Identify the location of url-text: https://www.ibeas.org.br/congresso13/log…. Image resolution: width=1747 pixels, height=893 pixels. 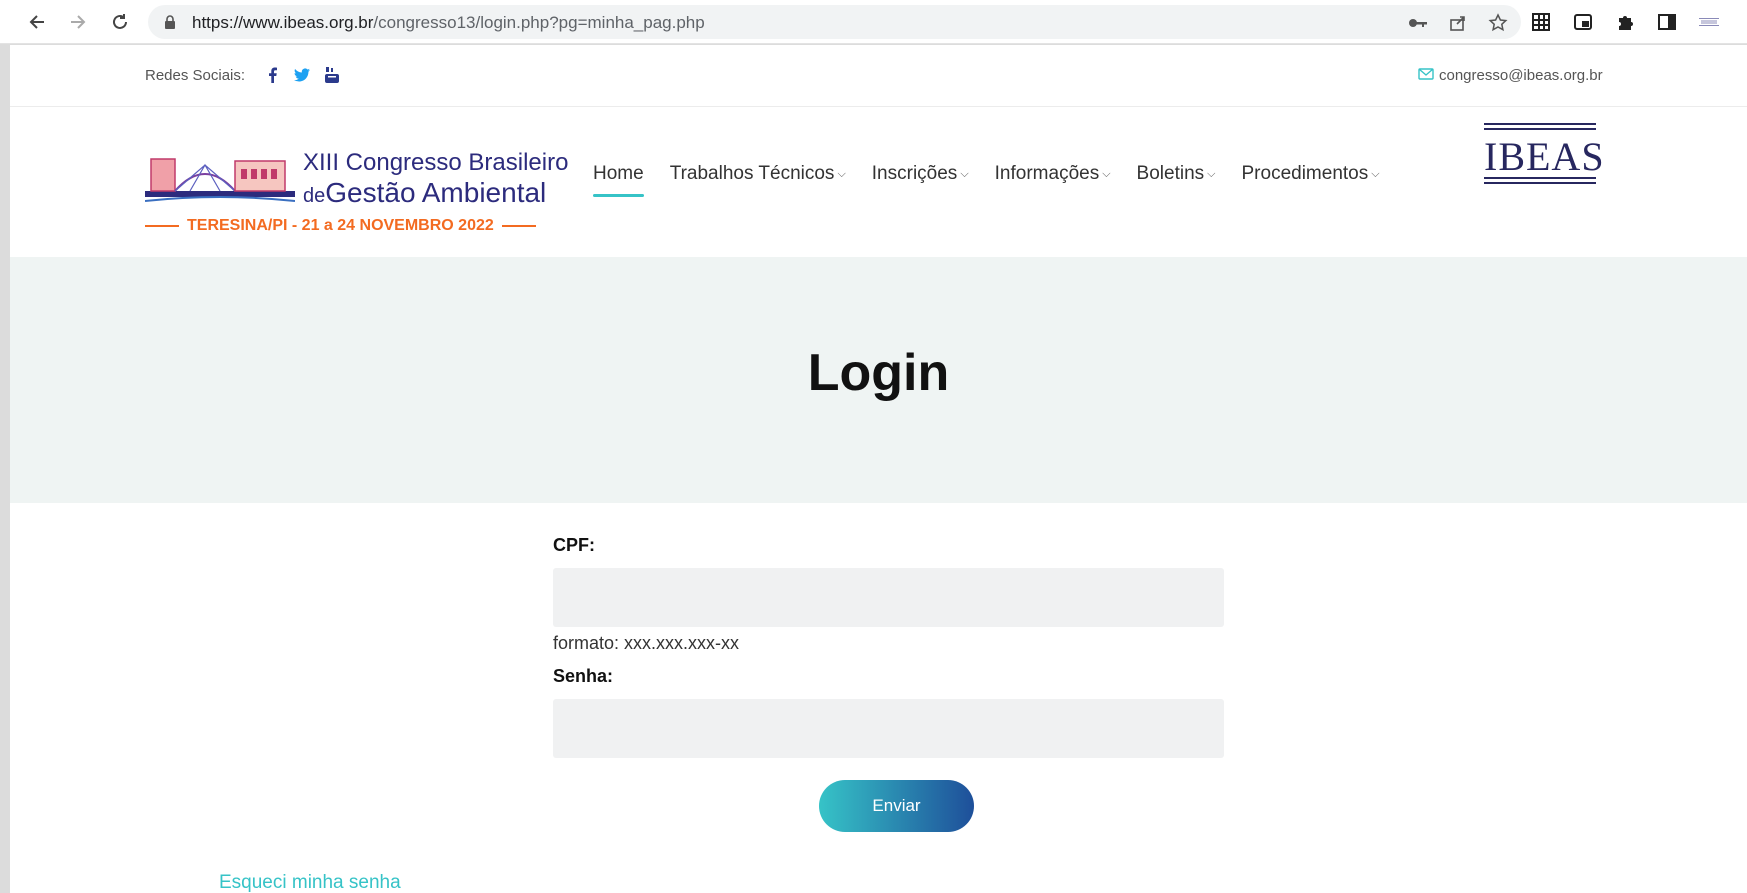
(448, 22).